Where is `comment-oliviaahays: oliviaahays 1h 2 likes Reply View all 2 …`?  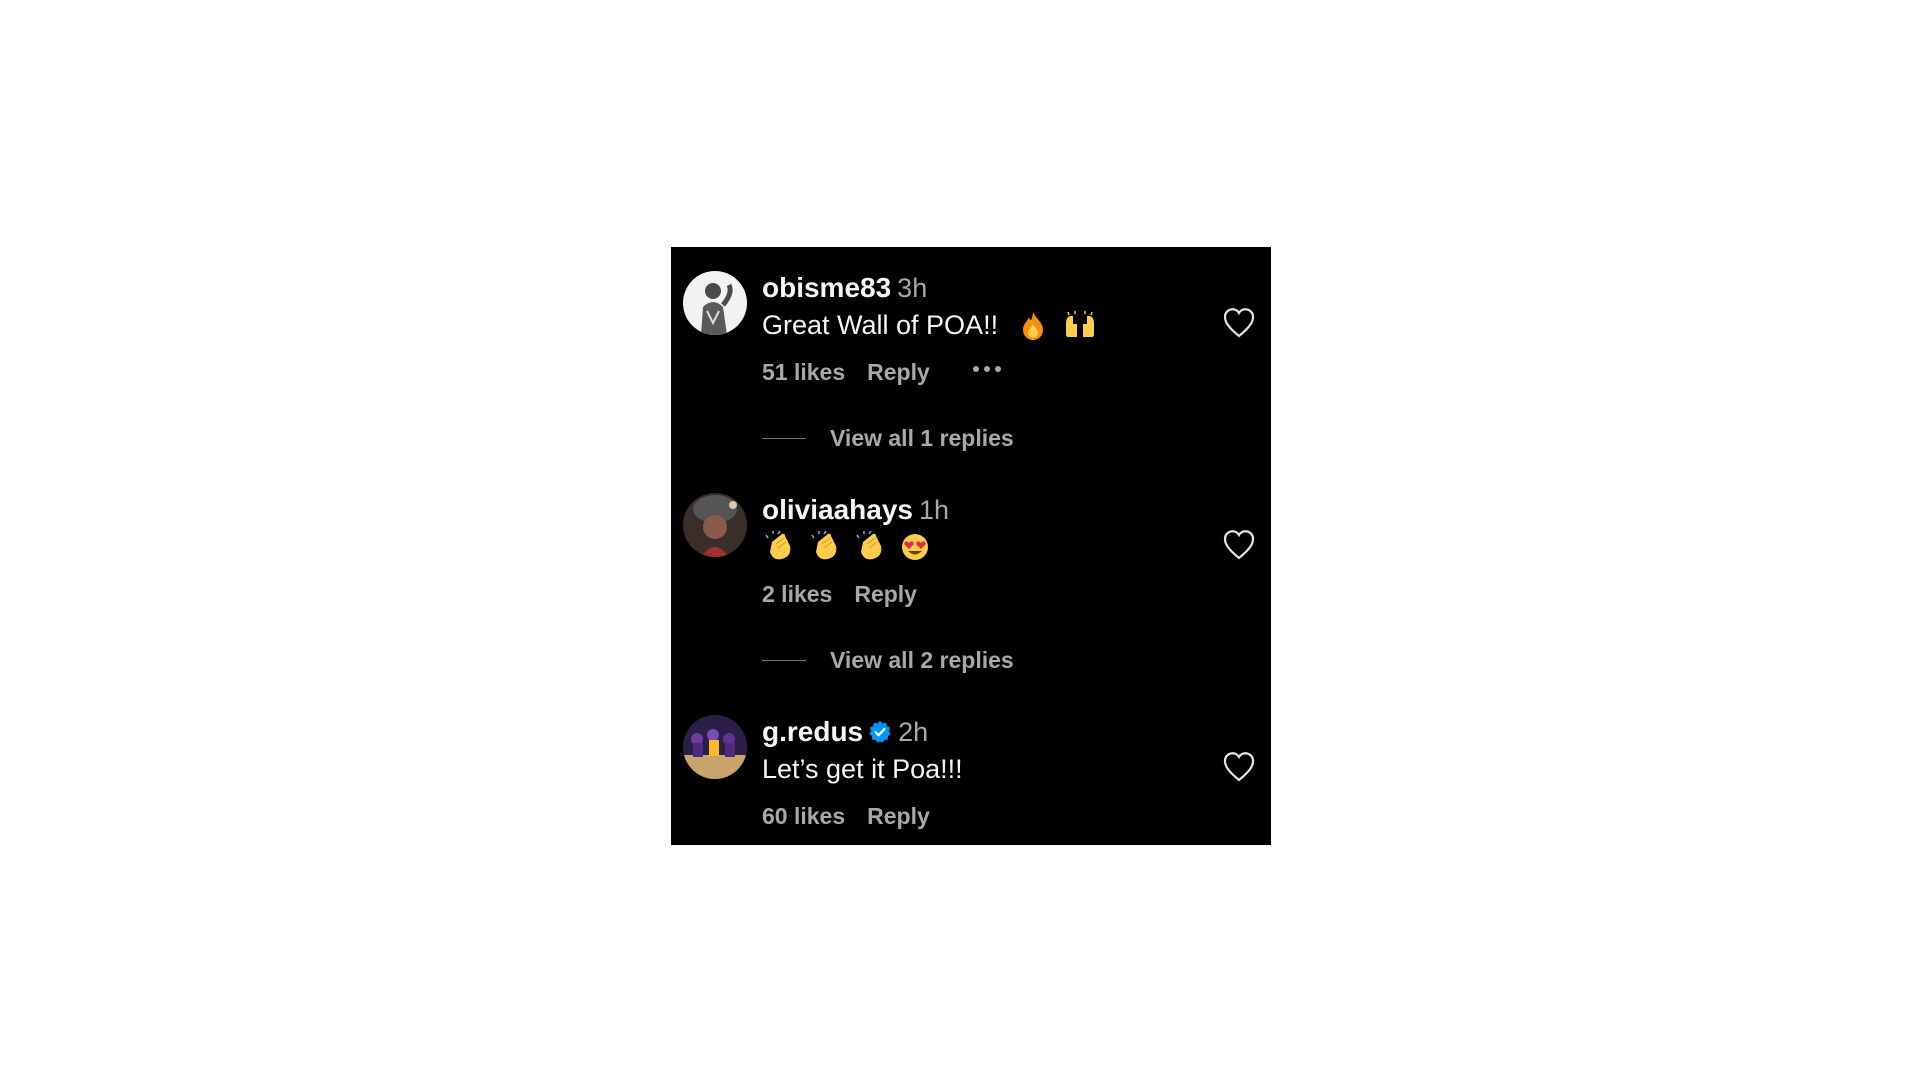
comment-oliviaahays: oliviaahays 1h 2 likes Reply View all 2 … is located at coordinates (971, 583).